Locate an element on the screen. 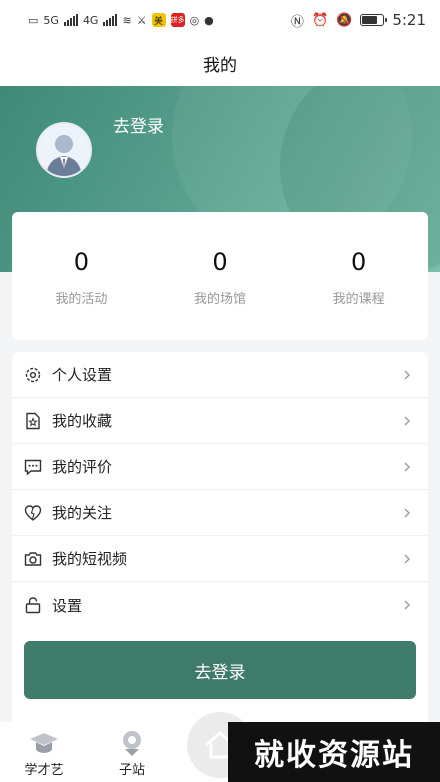 Image resolution: width=440 pixels, height=782 pixels. menu-item-label: 我的评价 is located at coordinates (82, 467).